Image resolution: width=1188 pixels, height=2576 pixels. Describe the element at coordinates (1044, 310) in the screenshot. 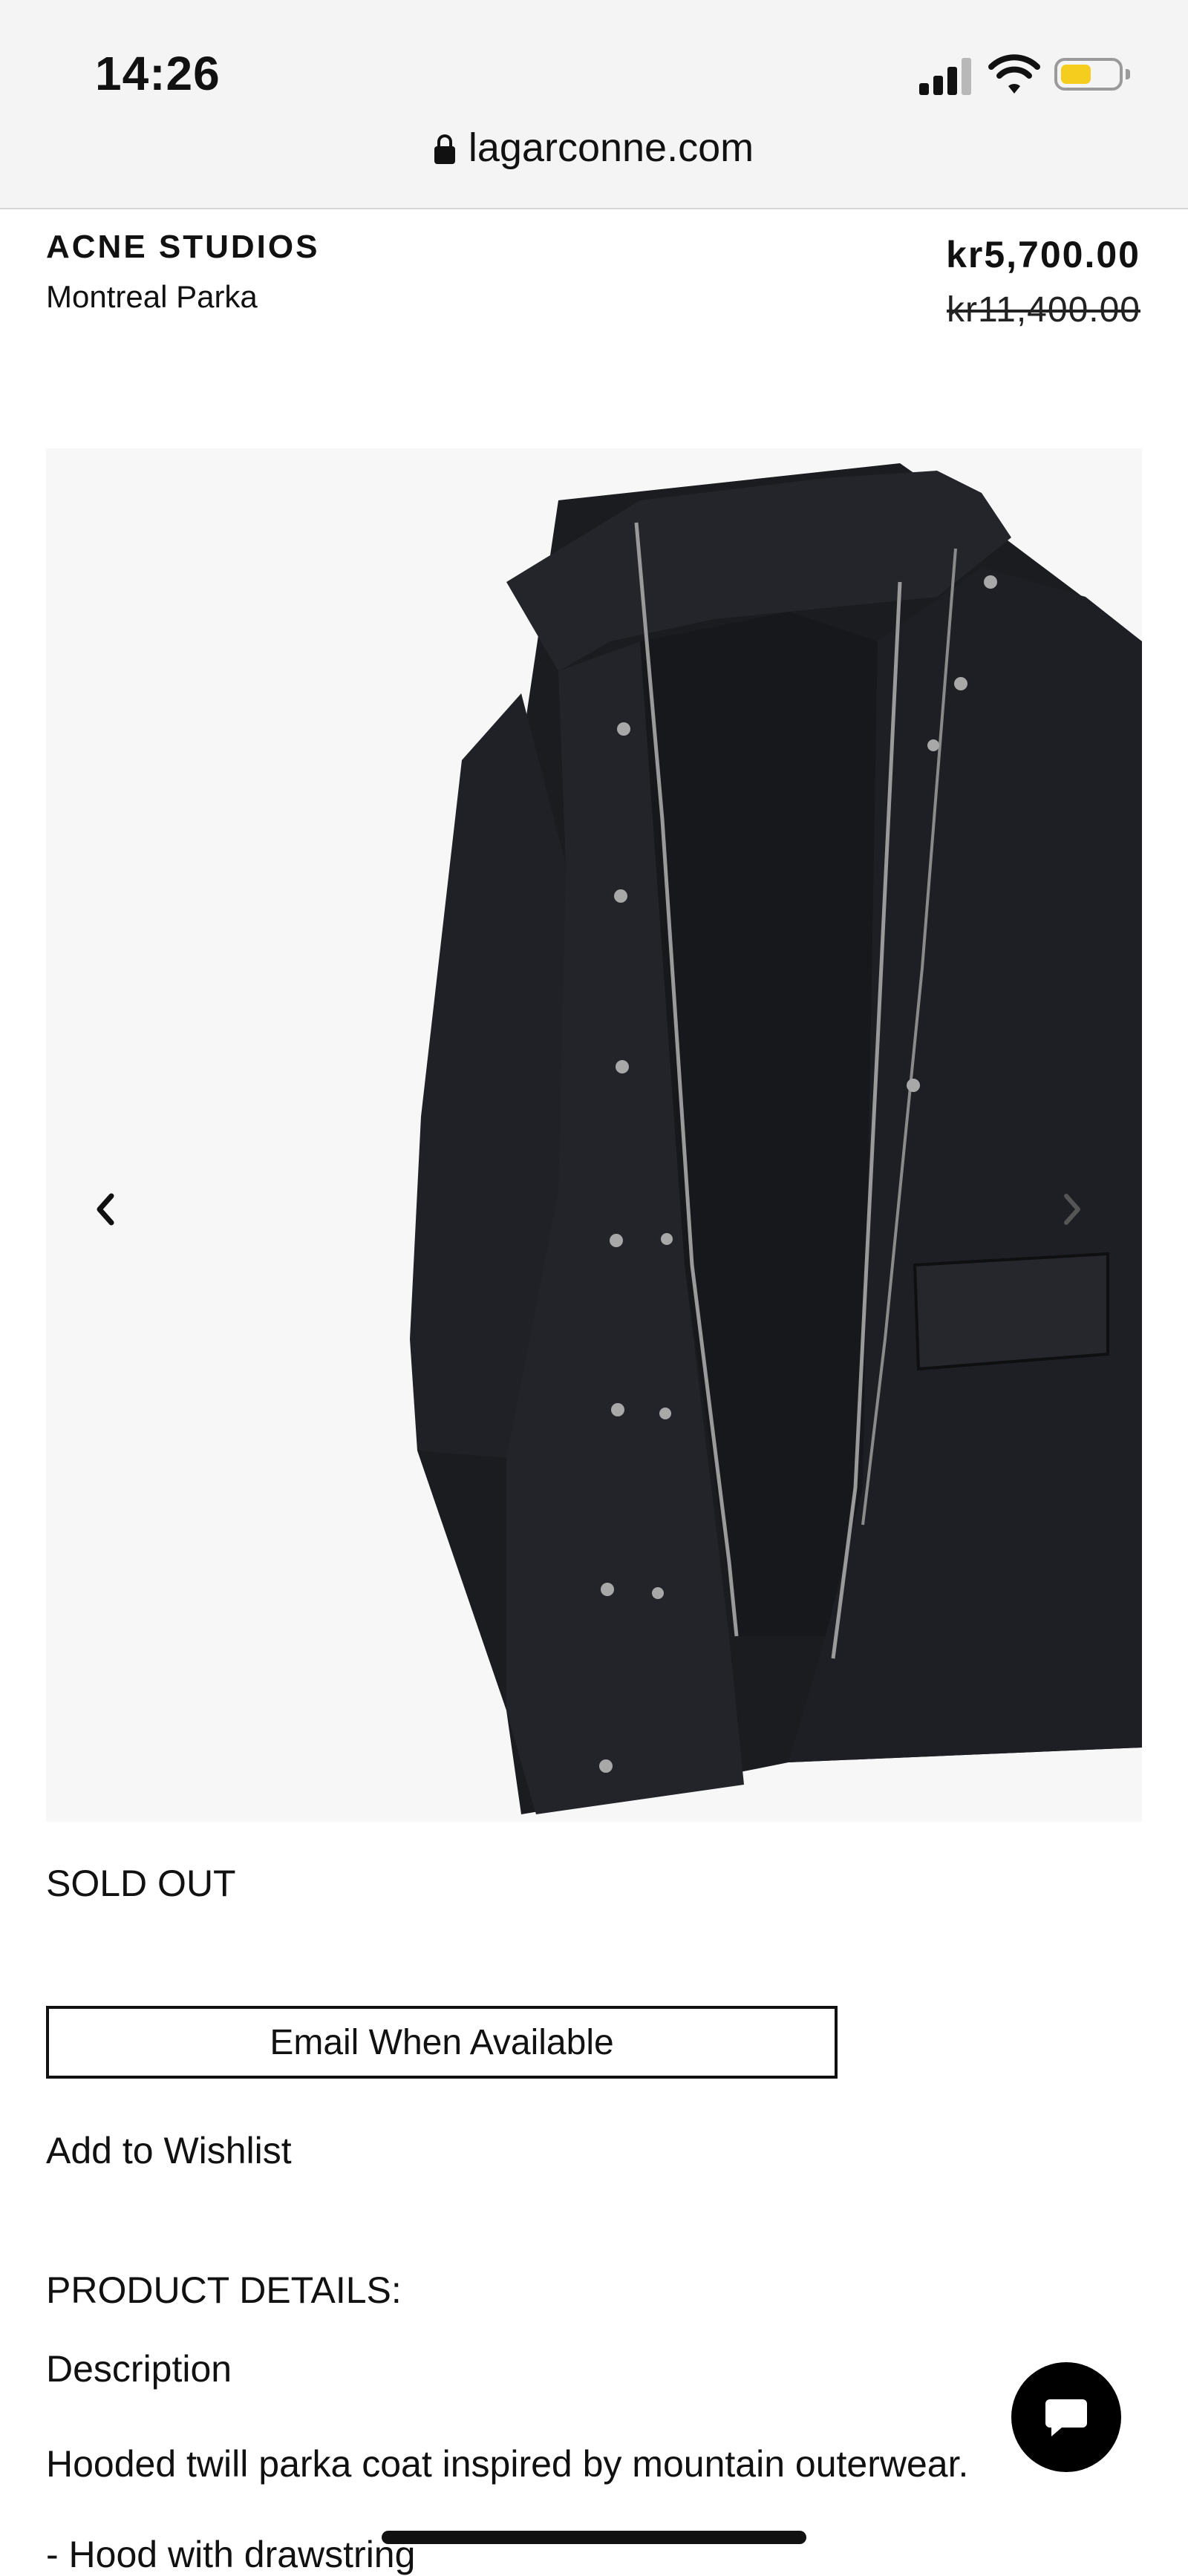

I see `original-price: kr11,400.00` at that location.